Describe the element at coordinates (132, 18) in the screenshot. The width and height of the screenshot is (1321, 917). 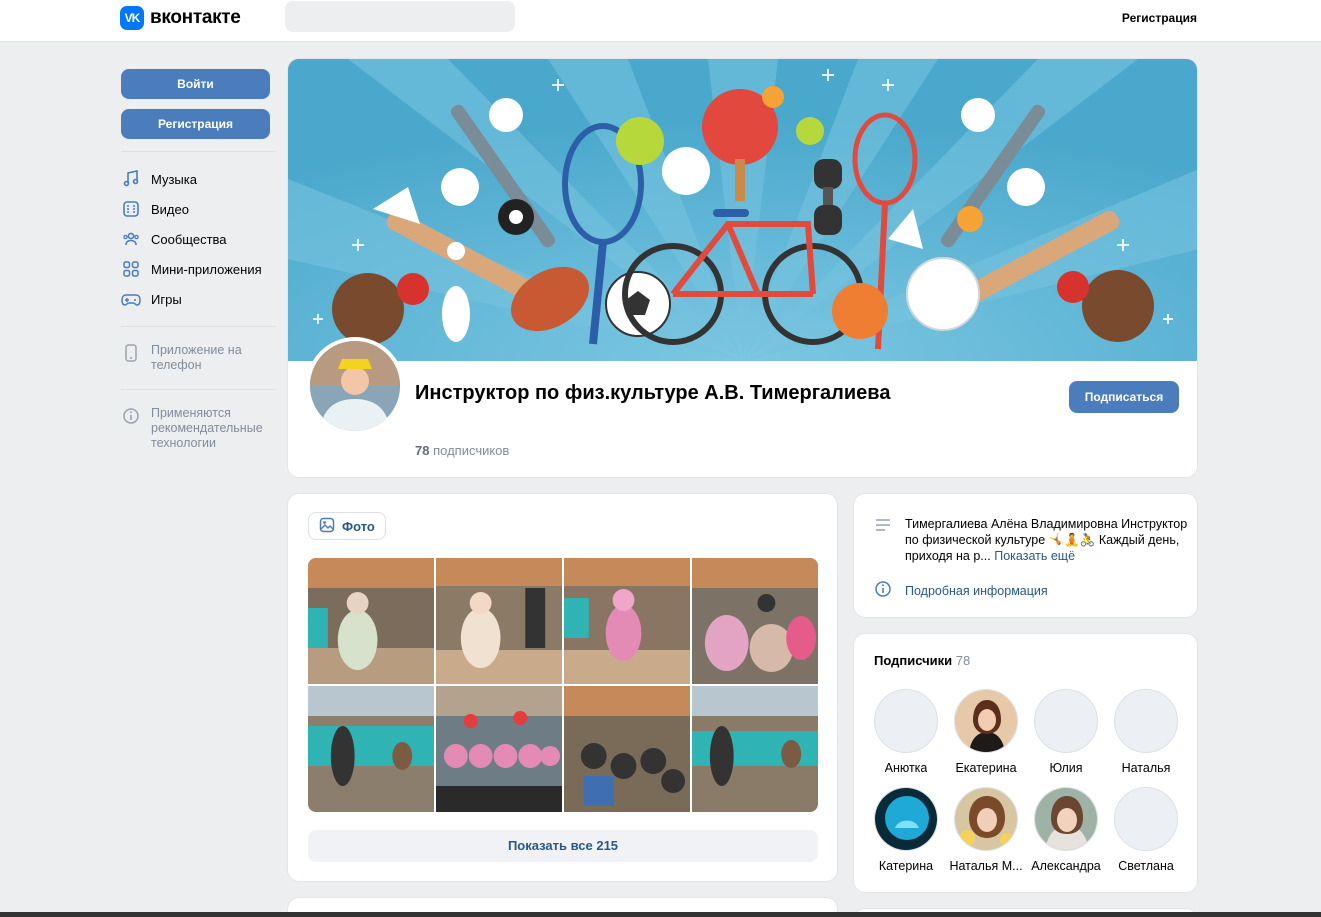
I see `vk-logo-icon: VK` at that location.